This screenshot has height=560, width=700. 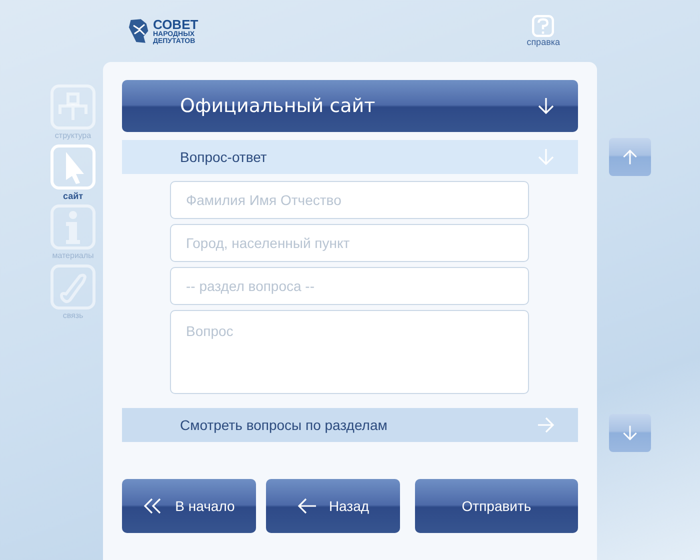 I want to click on home-button: В начало, so click(x=189, y=506).